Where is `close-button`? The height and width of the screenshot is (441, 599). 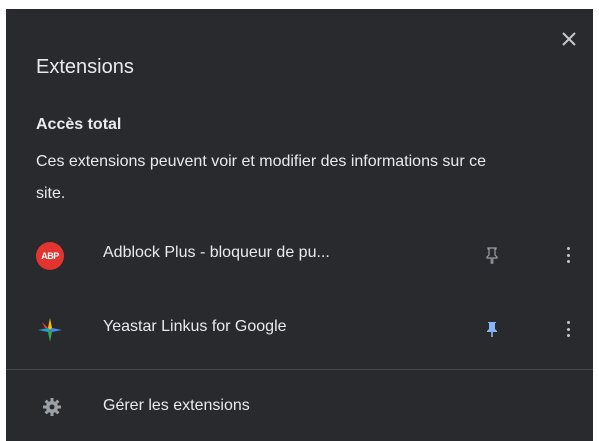
close-button is located at coordinates (569, 39).